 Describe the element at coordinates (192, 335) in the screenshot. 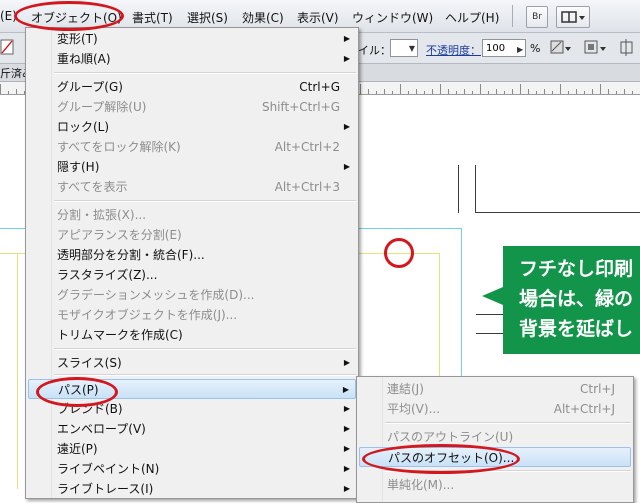

I see `menu-item-trim-marks: トリムマークを作成(C)` at that location.